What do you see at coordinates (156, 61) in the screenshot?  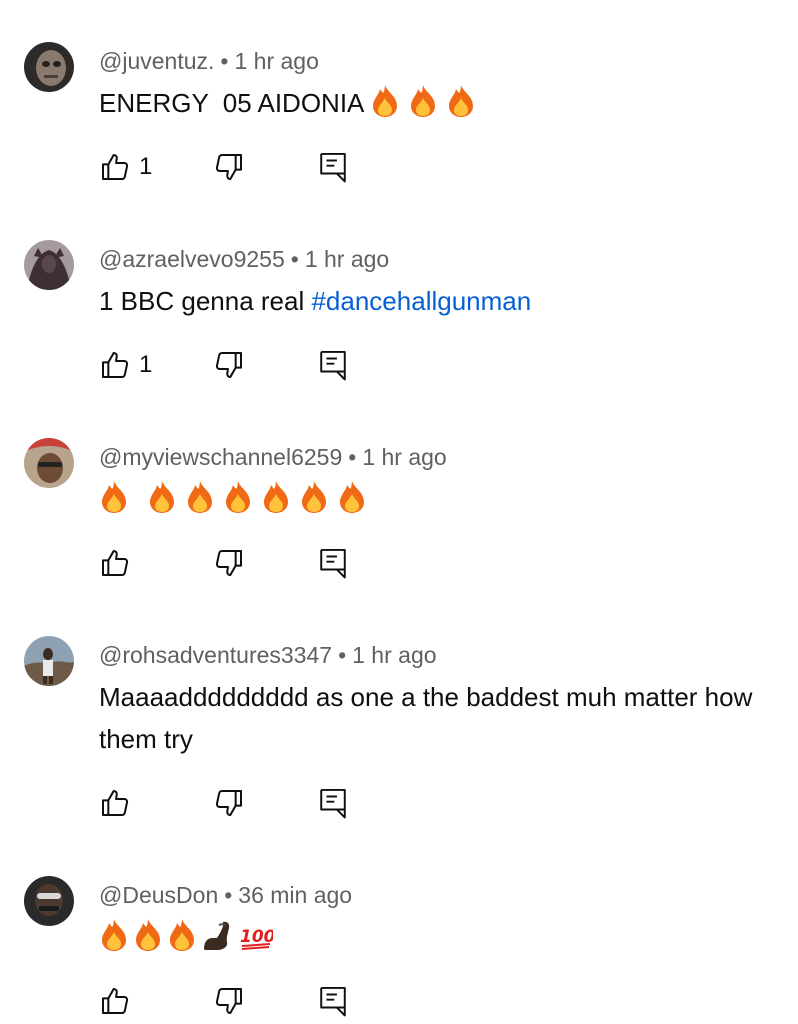 I see `comment-author: @juventuz.` at bounding box center [156, 61].